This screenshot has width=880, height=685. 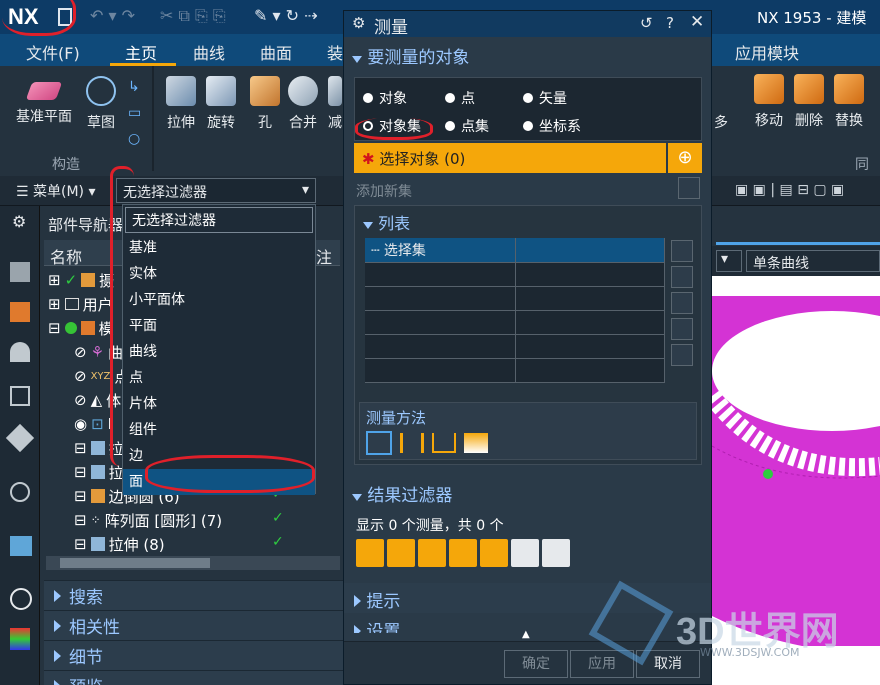 I want to click on rule-dropdown: ▾, so click(x=729, y=261).